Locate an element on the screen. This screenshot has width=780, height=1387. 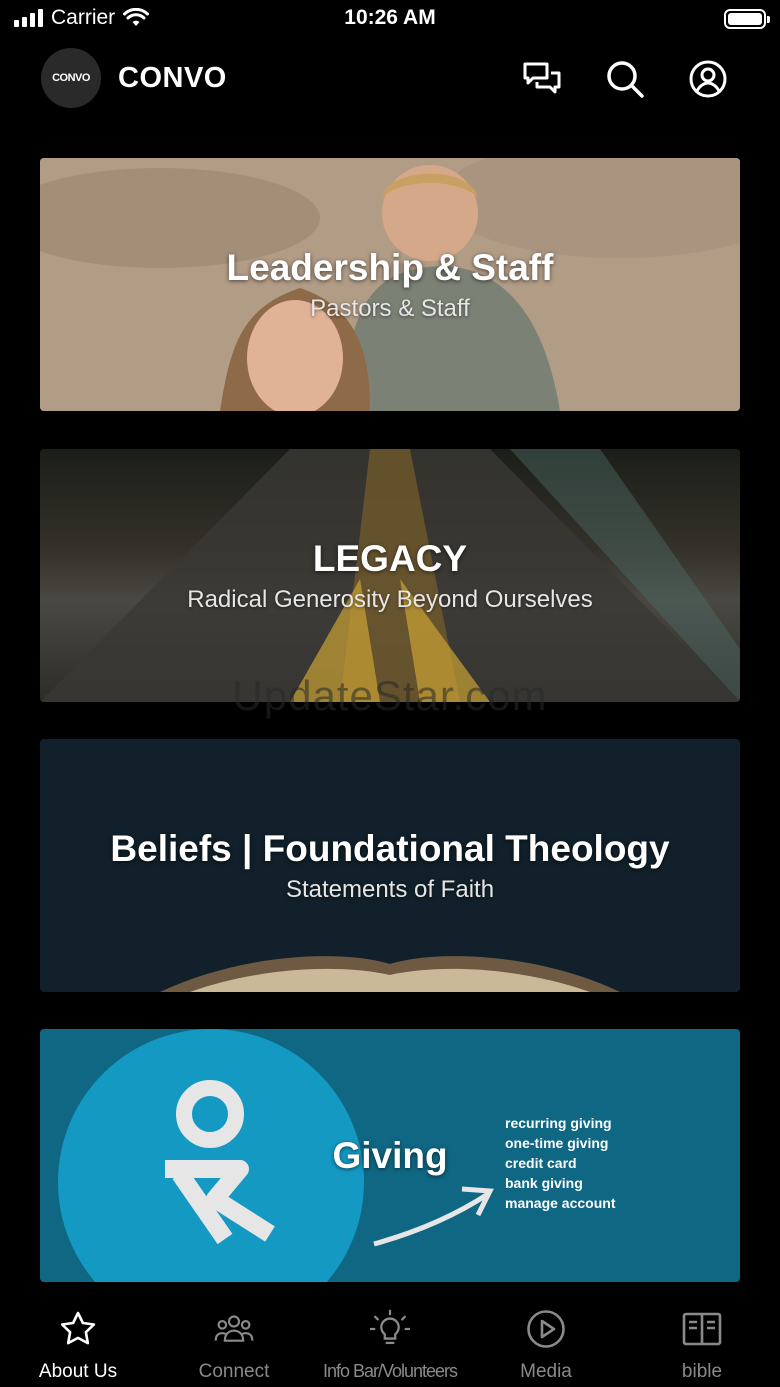
tab-media: Media is located at coordinates (546, 1342).